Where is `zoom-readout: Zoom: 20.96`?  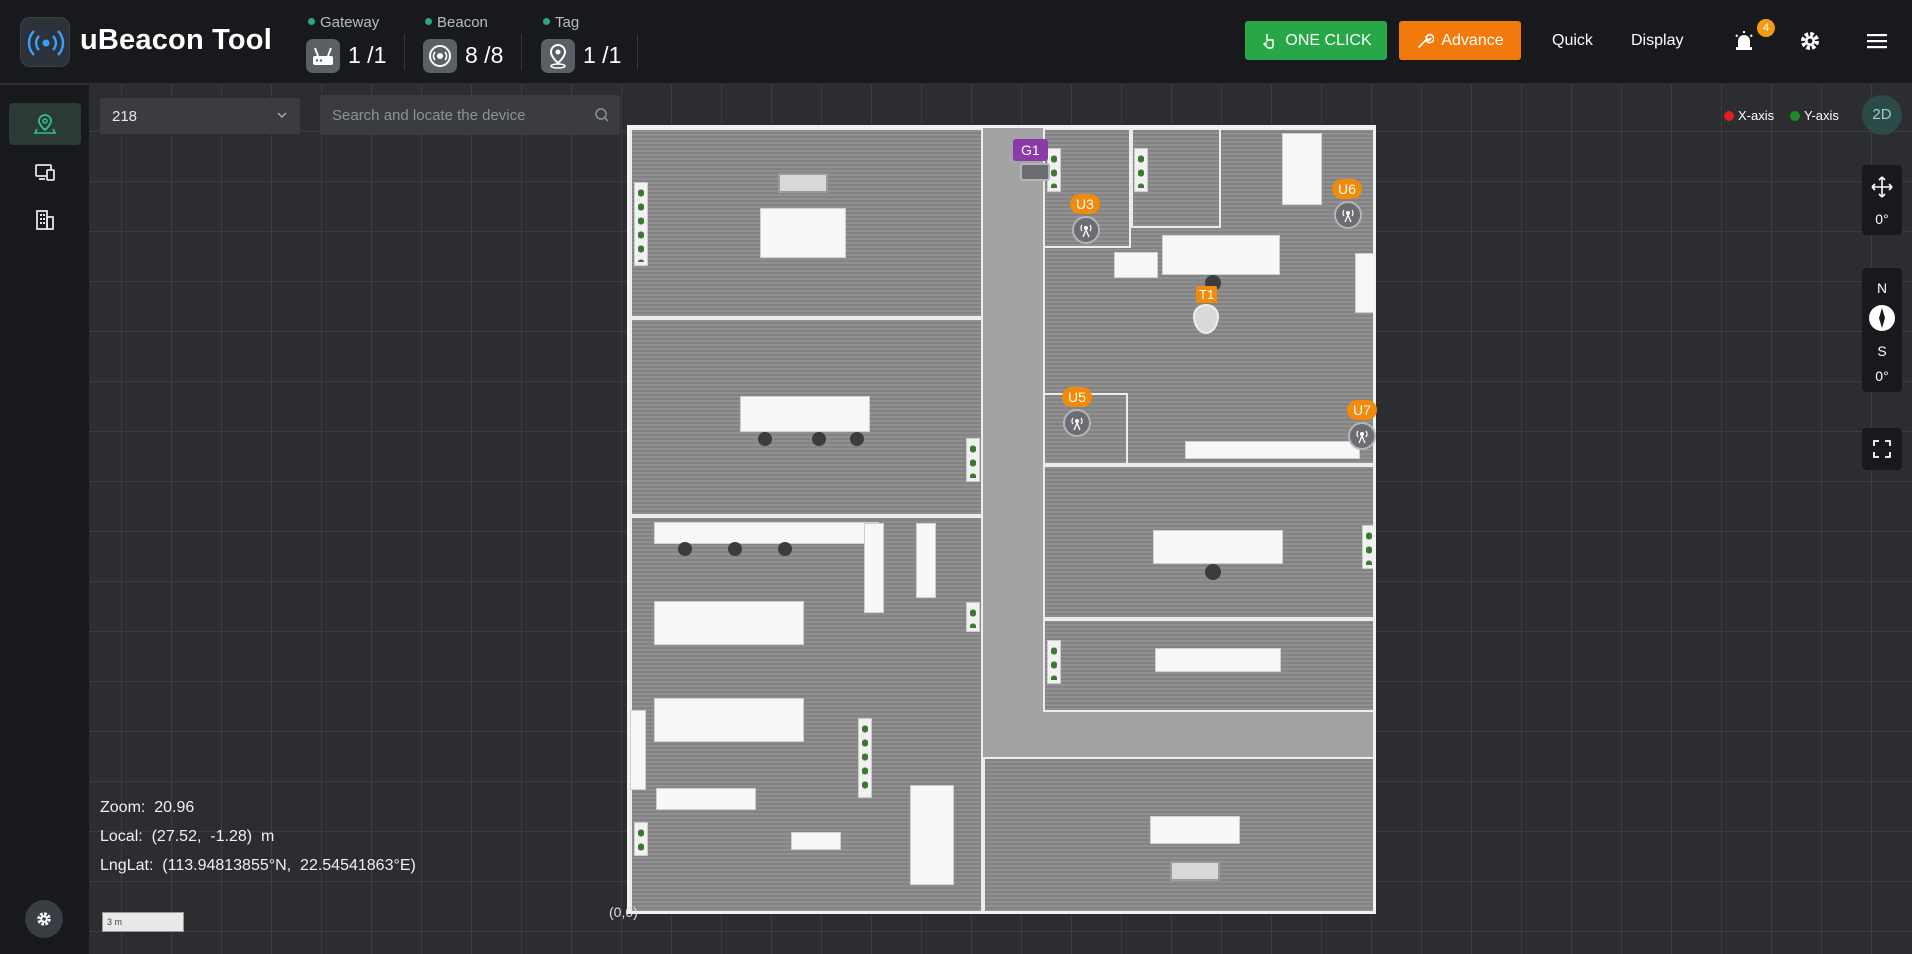 zoom-readout: Zoom: 20.96 is located at coordinates (147, 808).